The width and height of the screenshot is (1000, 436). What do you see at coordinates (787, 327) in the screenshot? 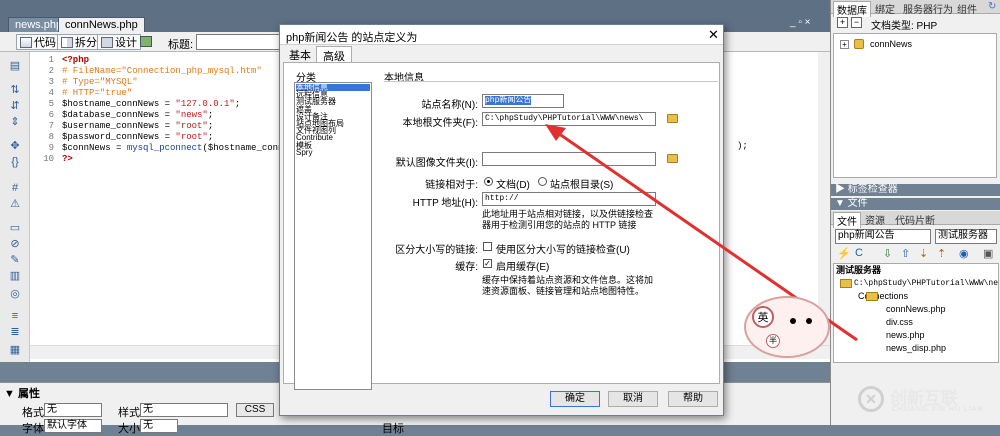
I see `mascot-sticker: 英 半` at bounding box center [787, 327].